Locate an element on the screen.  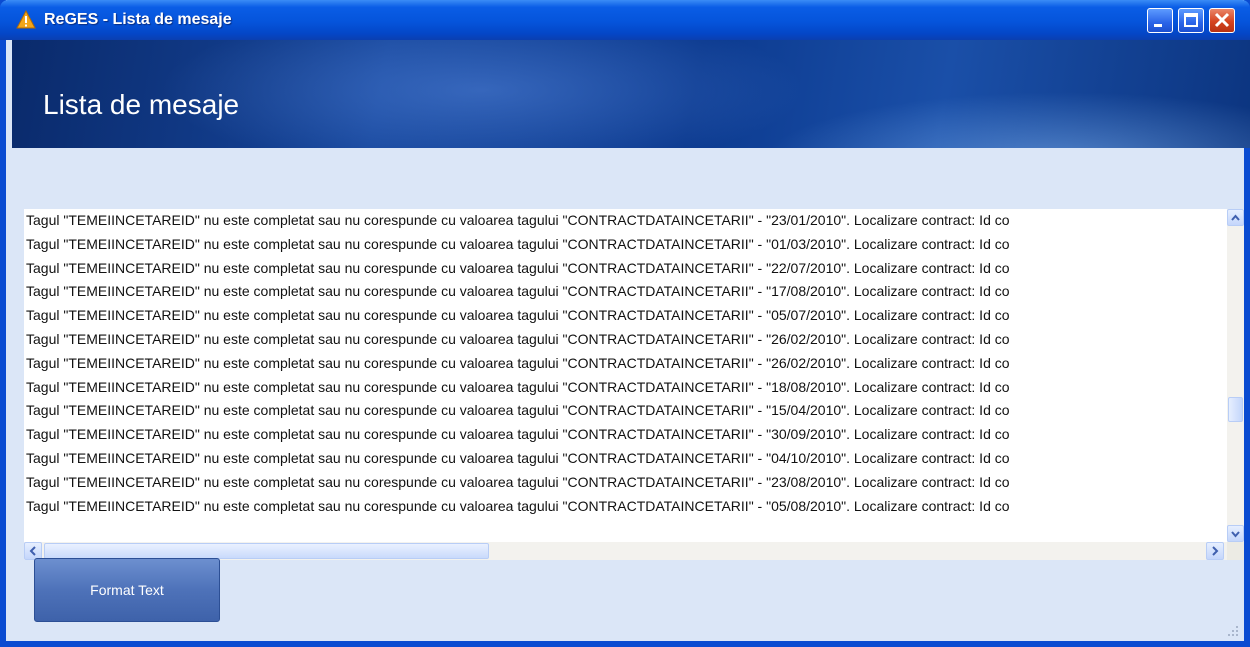
vertical-scrollbar is located at coordinates (1235, 375).